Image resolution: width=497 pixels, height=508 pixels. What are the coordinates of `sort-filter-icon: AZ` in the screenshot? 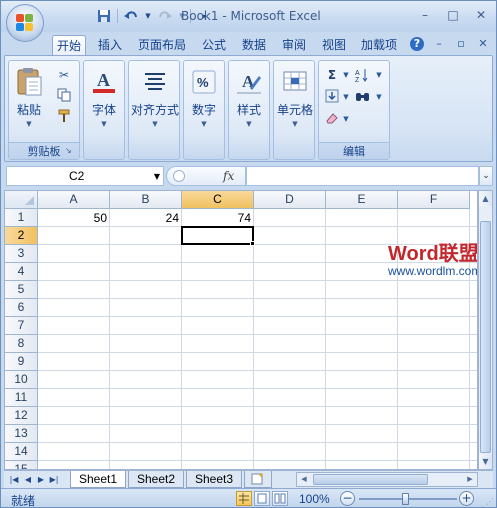 It's located at (363, 75).